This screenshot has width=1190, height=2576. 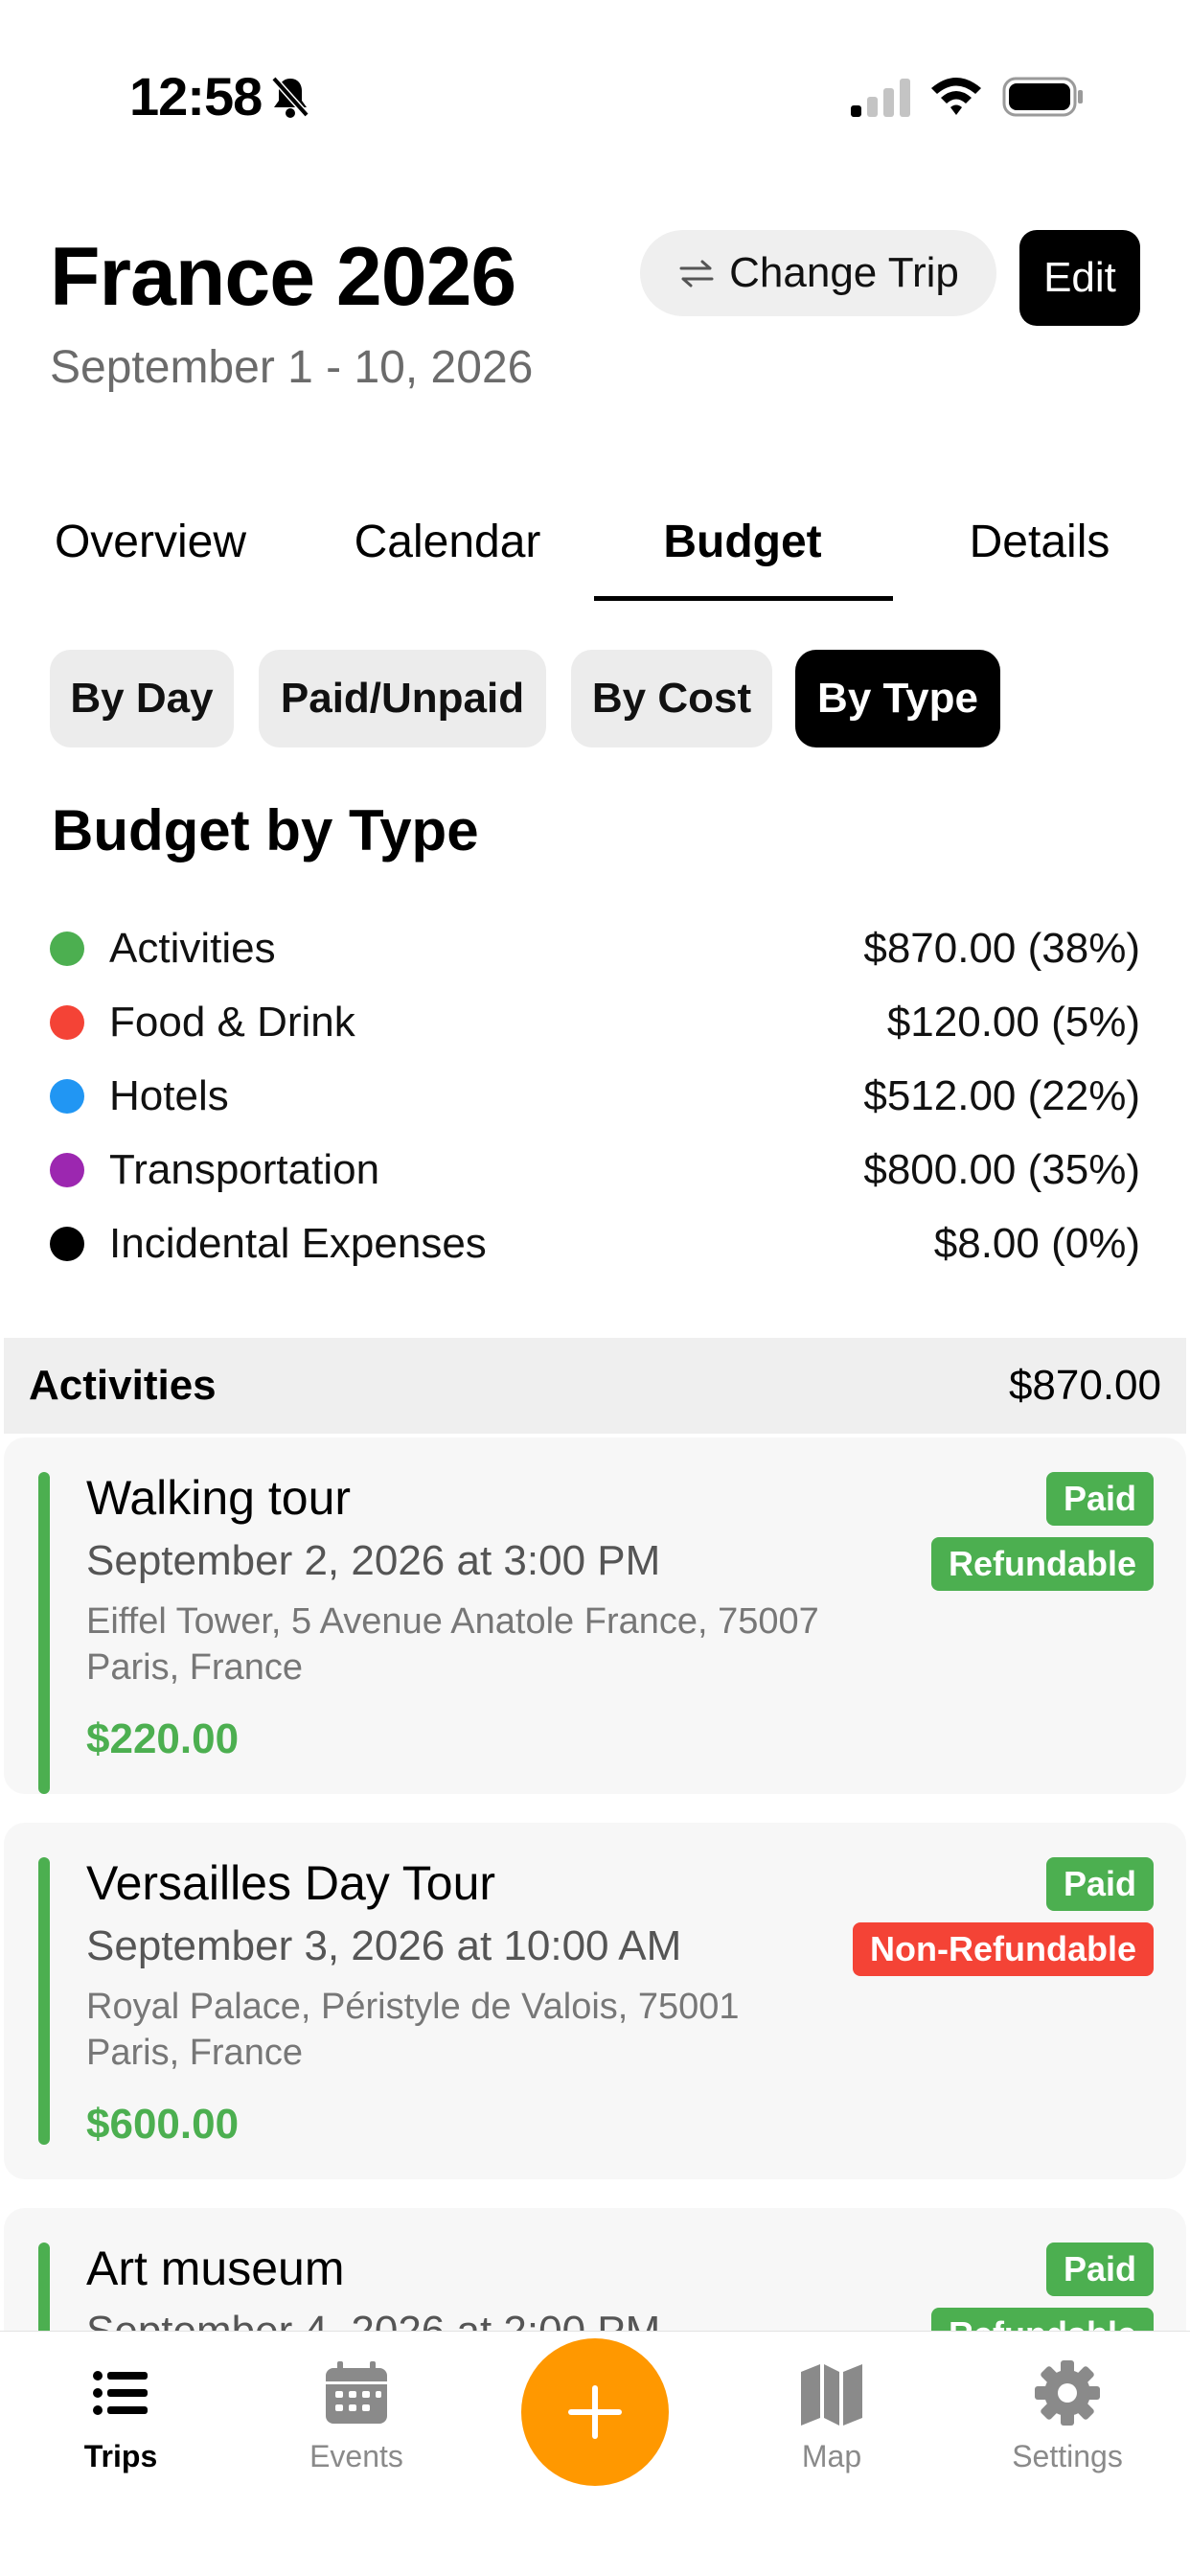 I want to click on active-tab-indicator, so click(x=744, y=598).